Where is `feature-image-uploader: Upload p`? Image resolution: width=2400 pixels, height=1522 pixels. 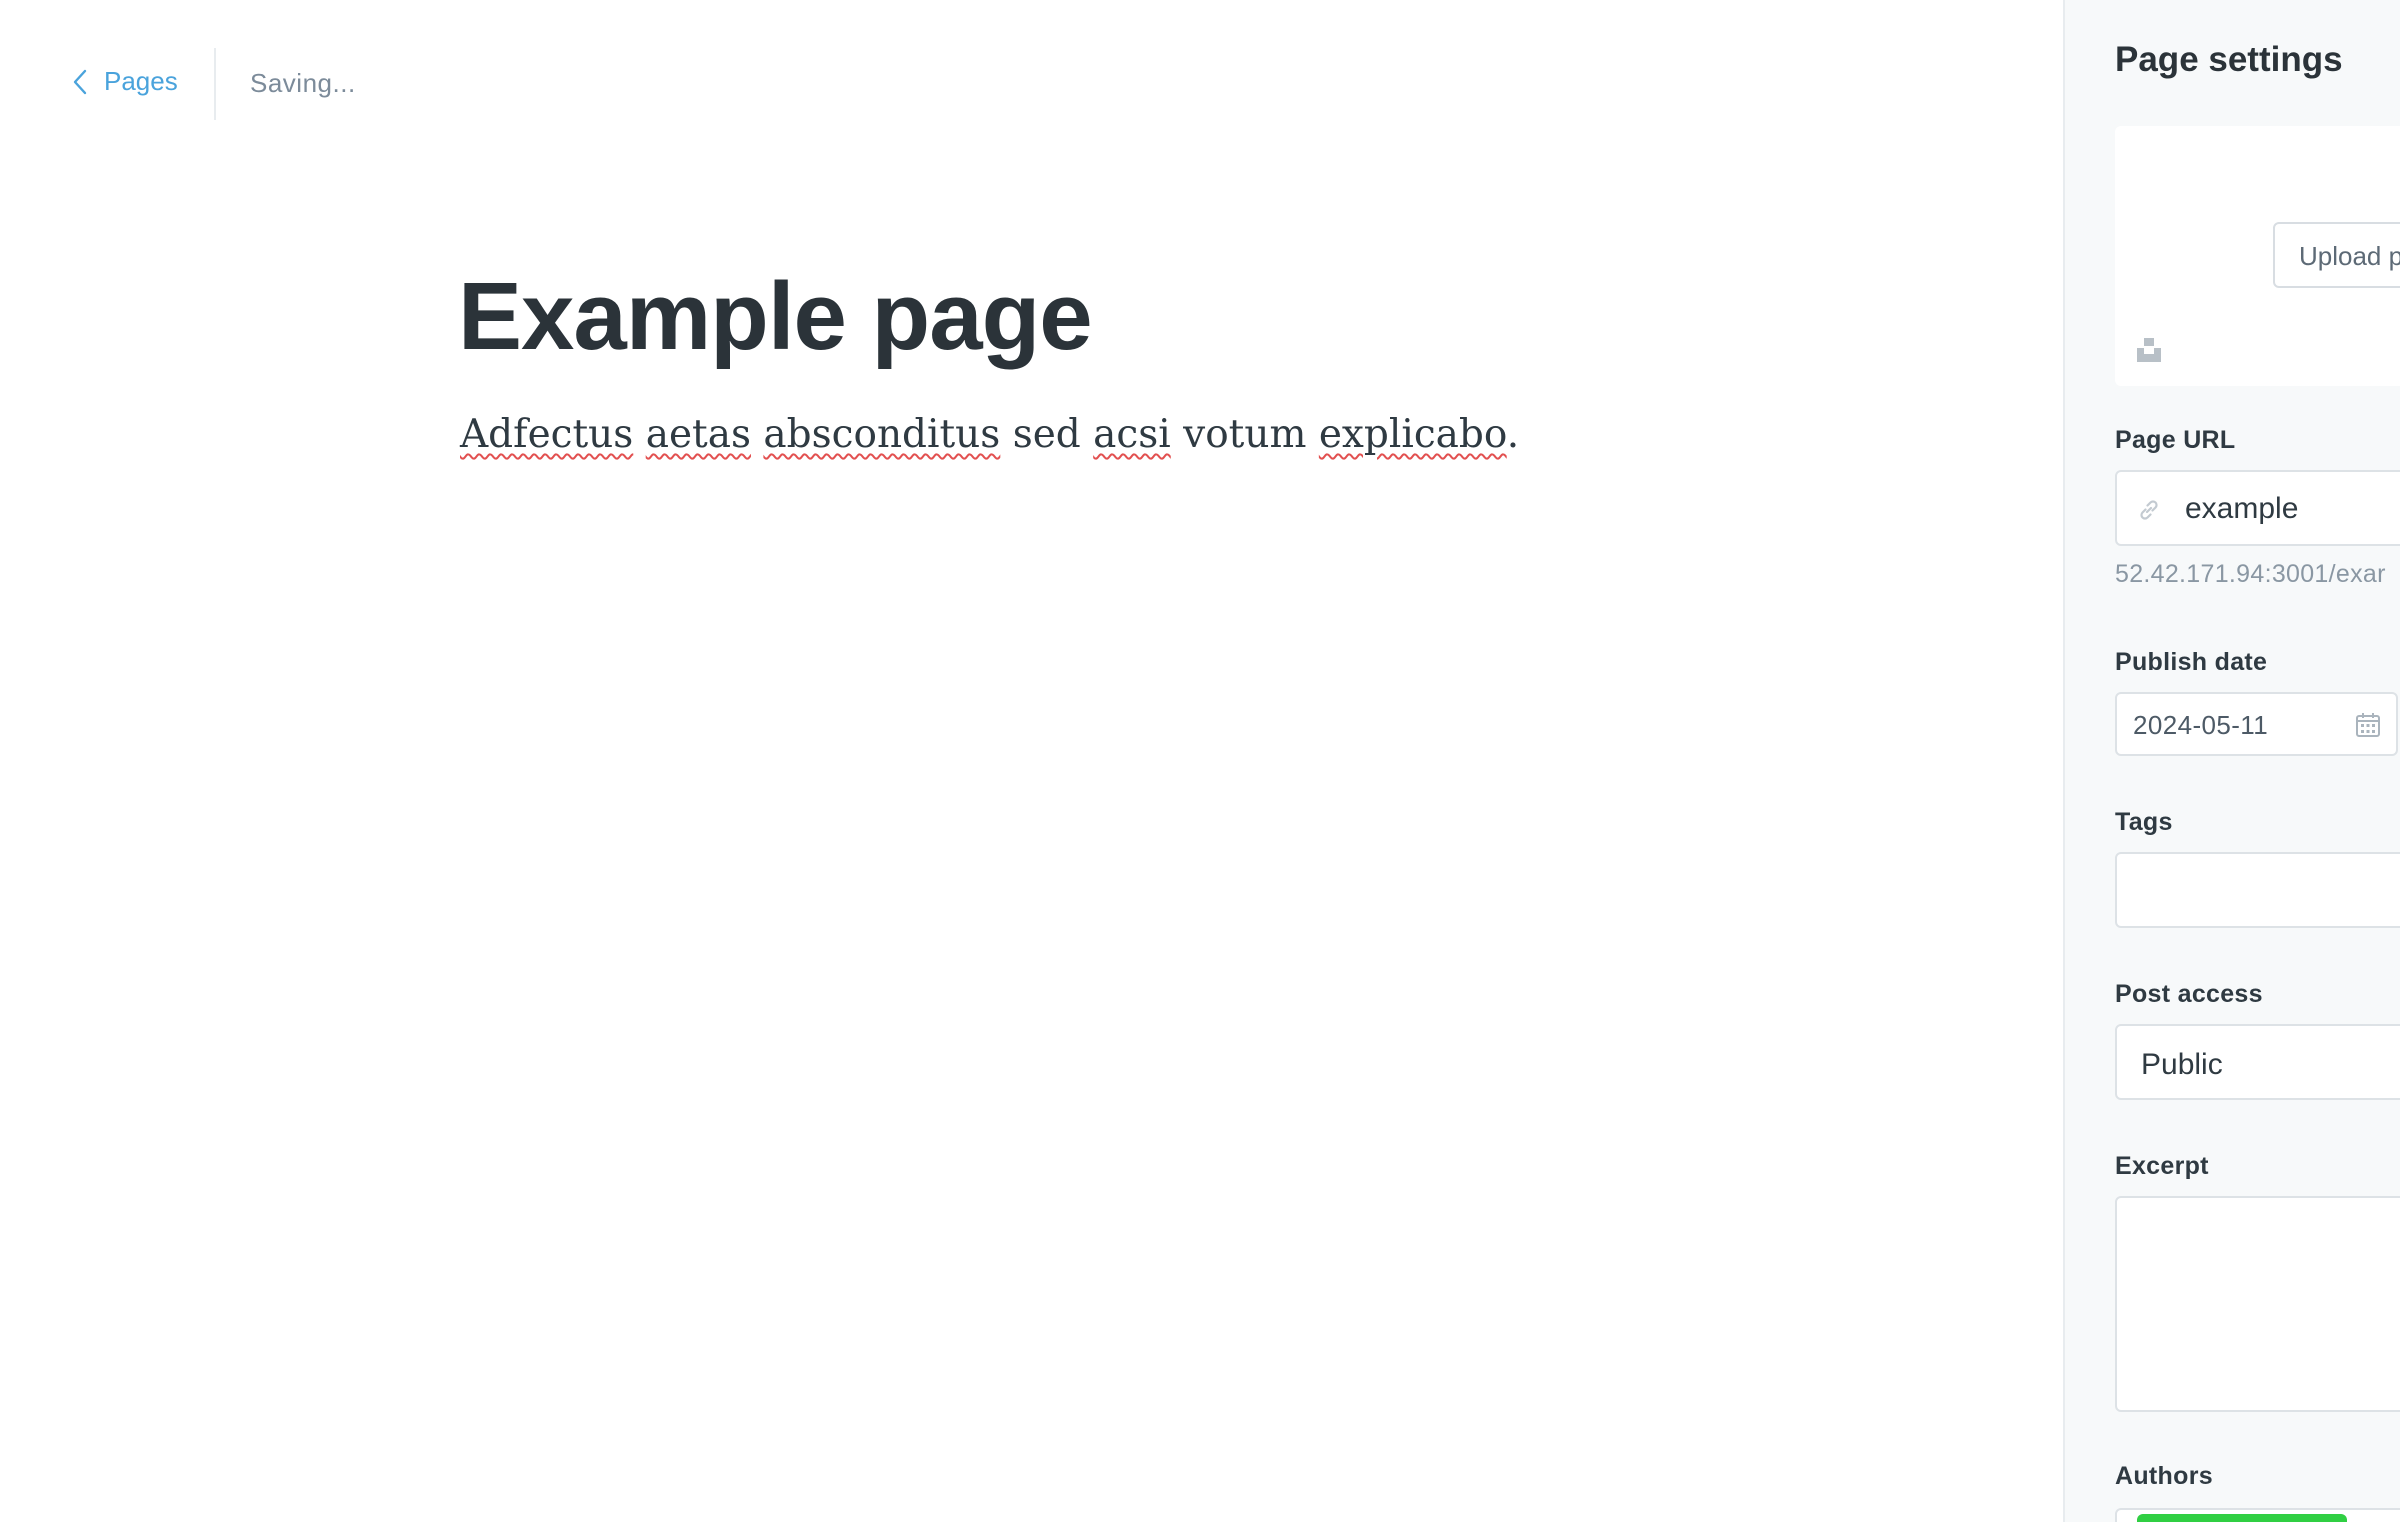
feature-image-uploader: Upload p is located at coordinates (2257, 256).